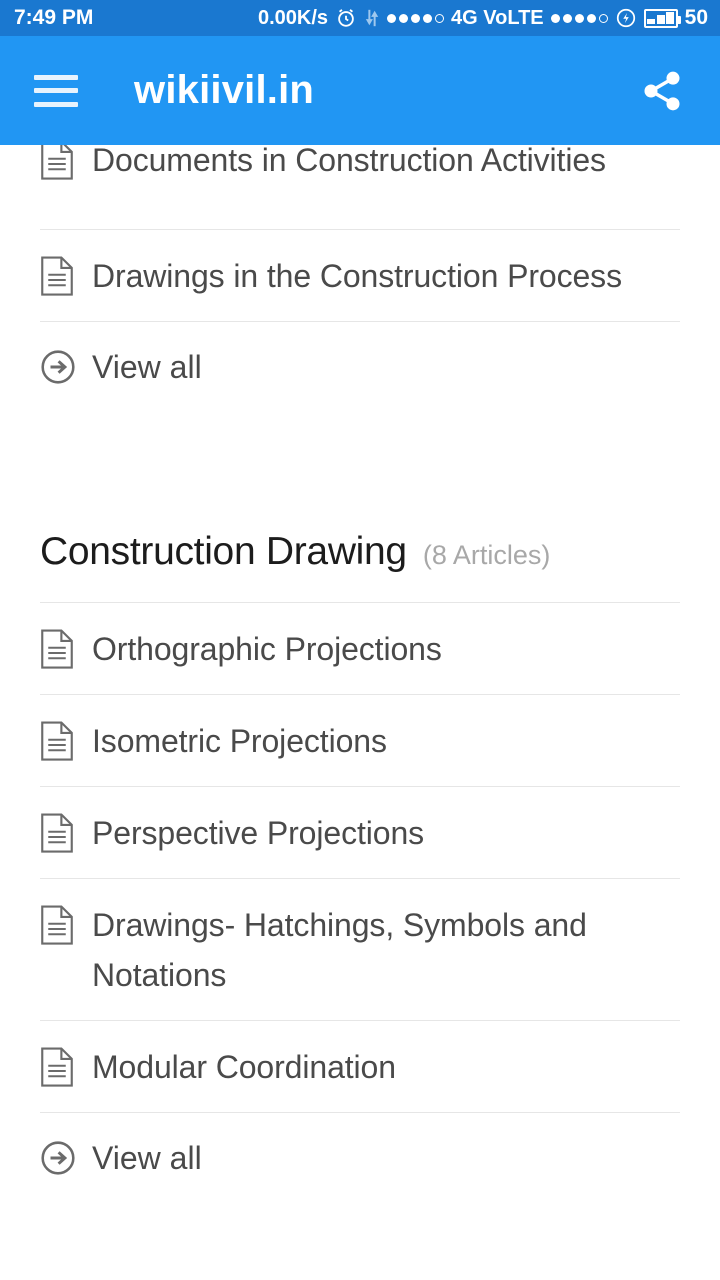 The height and width of the screenshot is (1280, 720). What do you see at coordinates (349, 161) in the screenshot?
I see `list-item-label: Documents in Construction Activities` at bounding box center [349, 161].